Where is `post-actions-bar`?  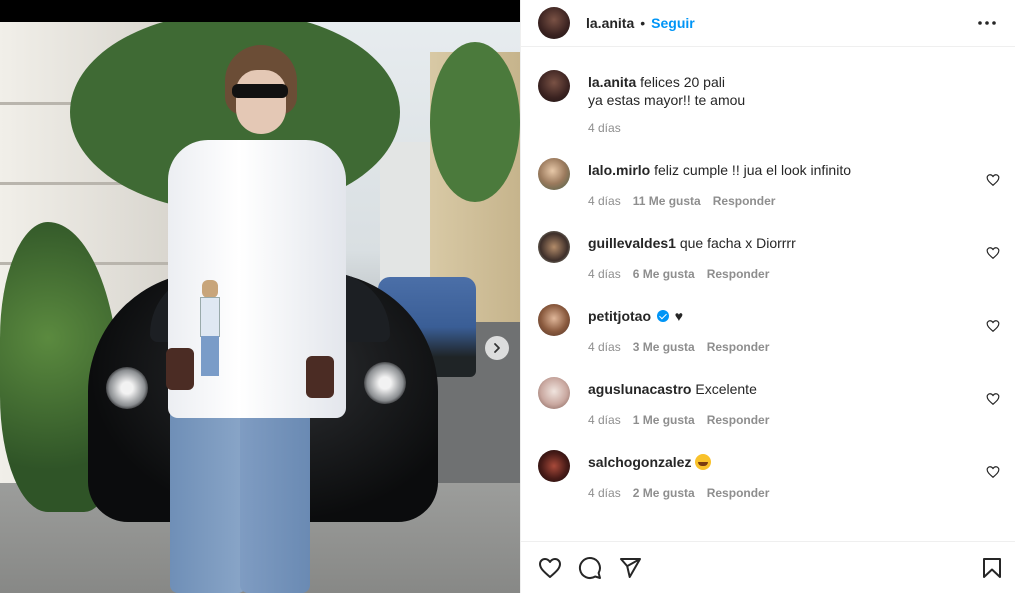 post-actions-bar is located at coordinates (768, 567).